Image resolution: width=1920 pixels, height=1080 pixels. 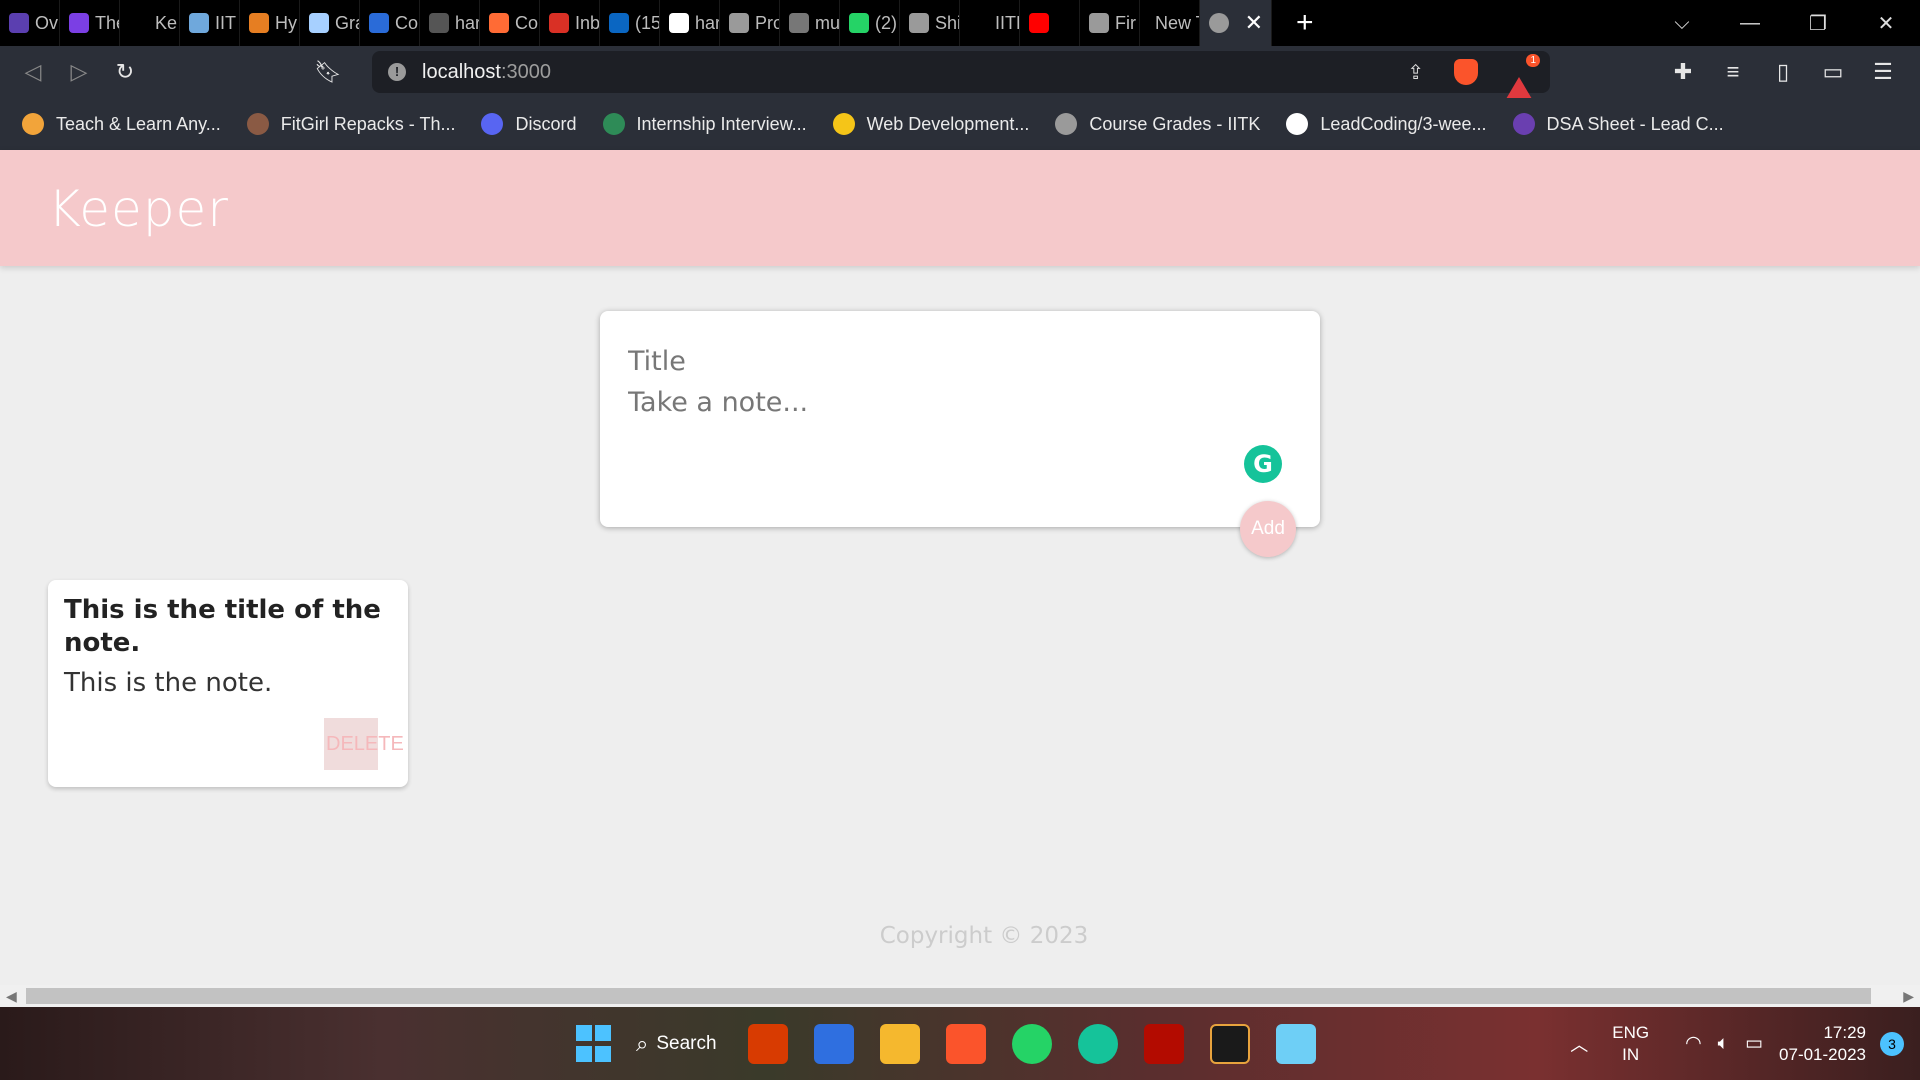 What do you see at coordinates (1883, 72) in the screenshot?
I see `menu-icon: ☰` at bounding box center [1883, 72].